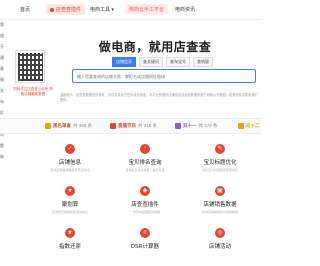 This screenshot has width=320, height=266. Describe the element at coordinates (147, 9) in the screenshot. I see `nav-cloud-link: 电商云手工平台` at that location.